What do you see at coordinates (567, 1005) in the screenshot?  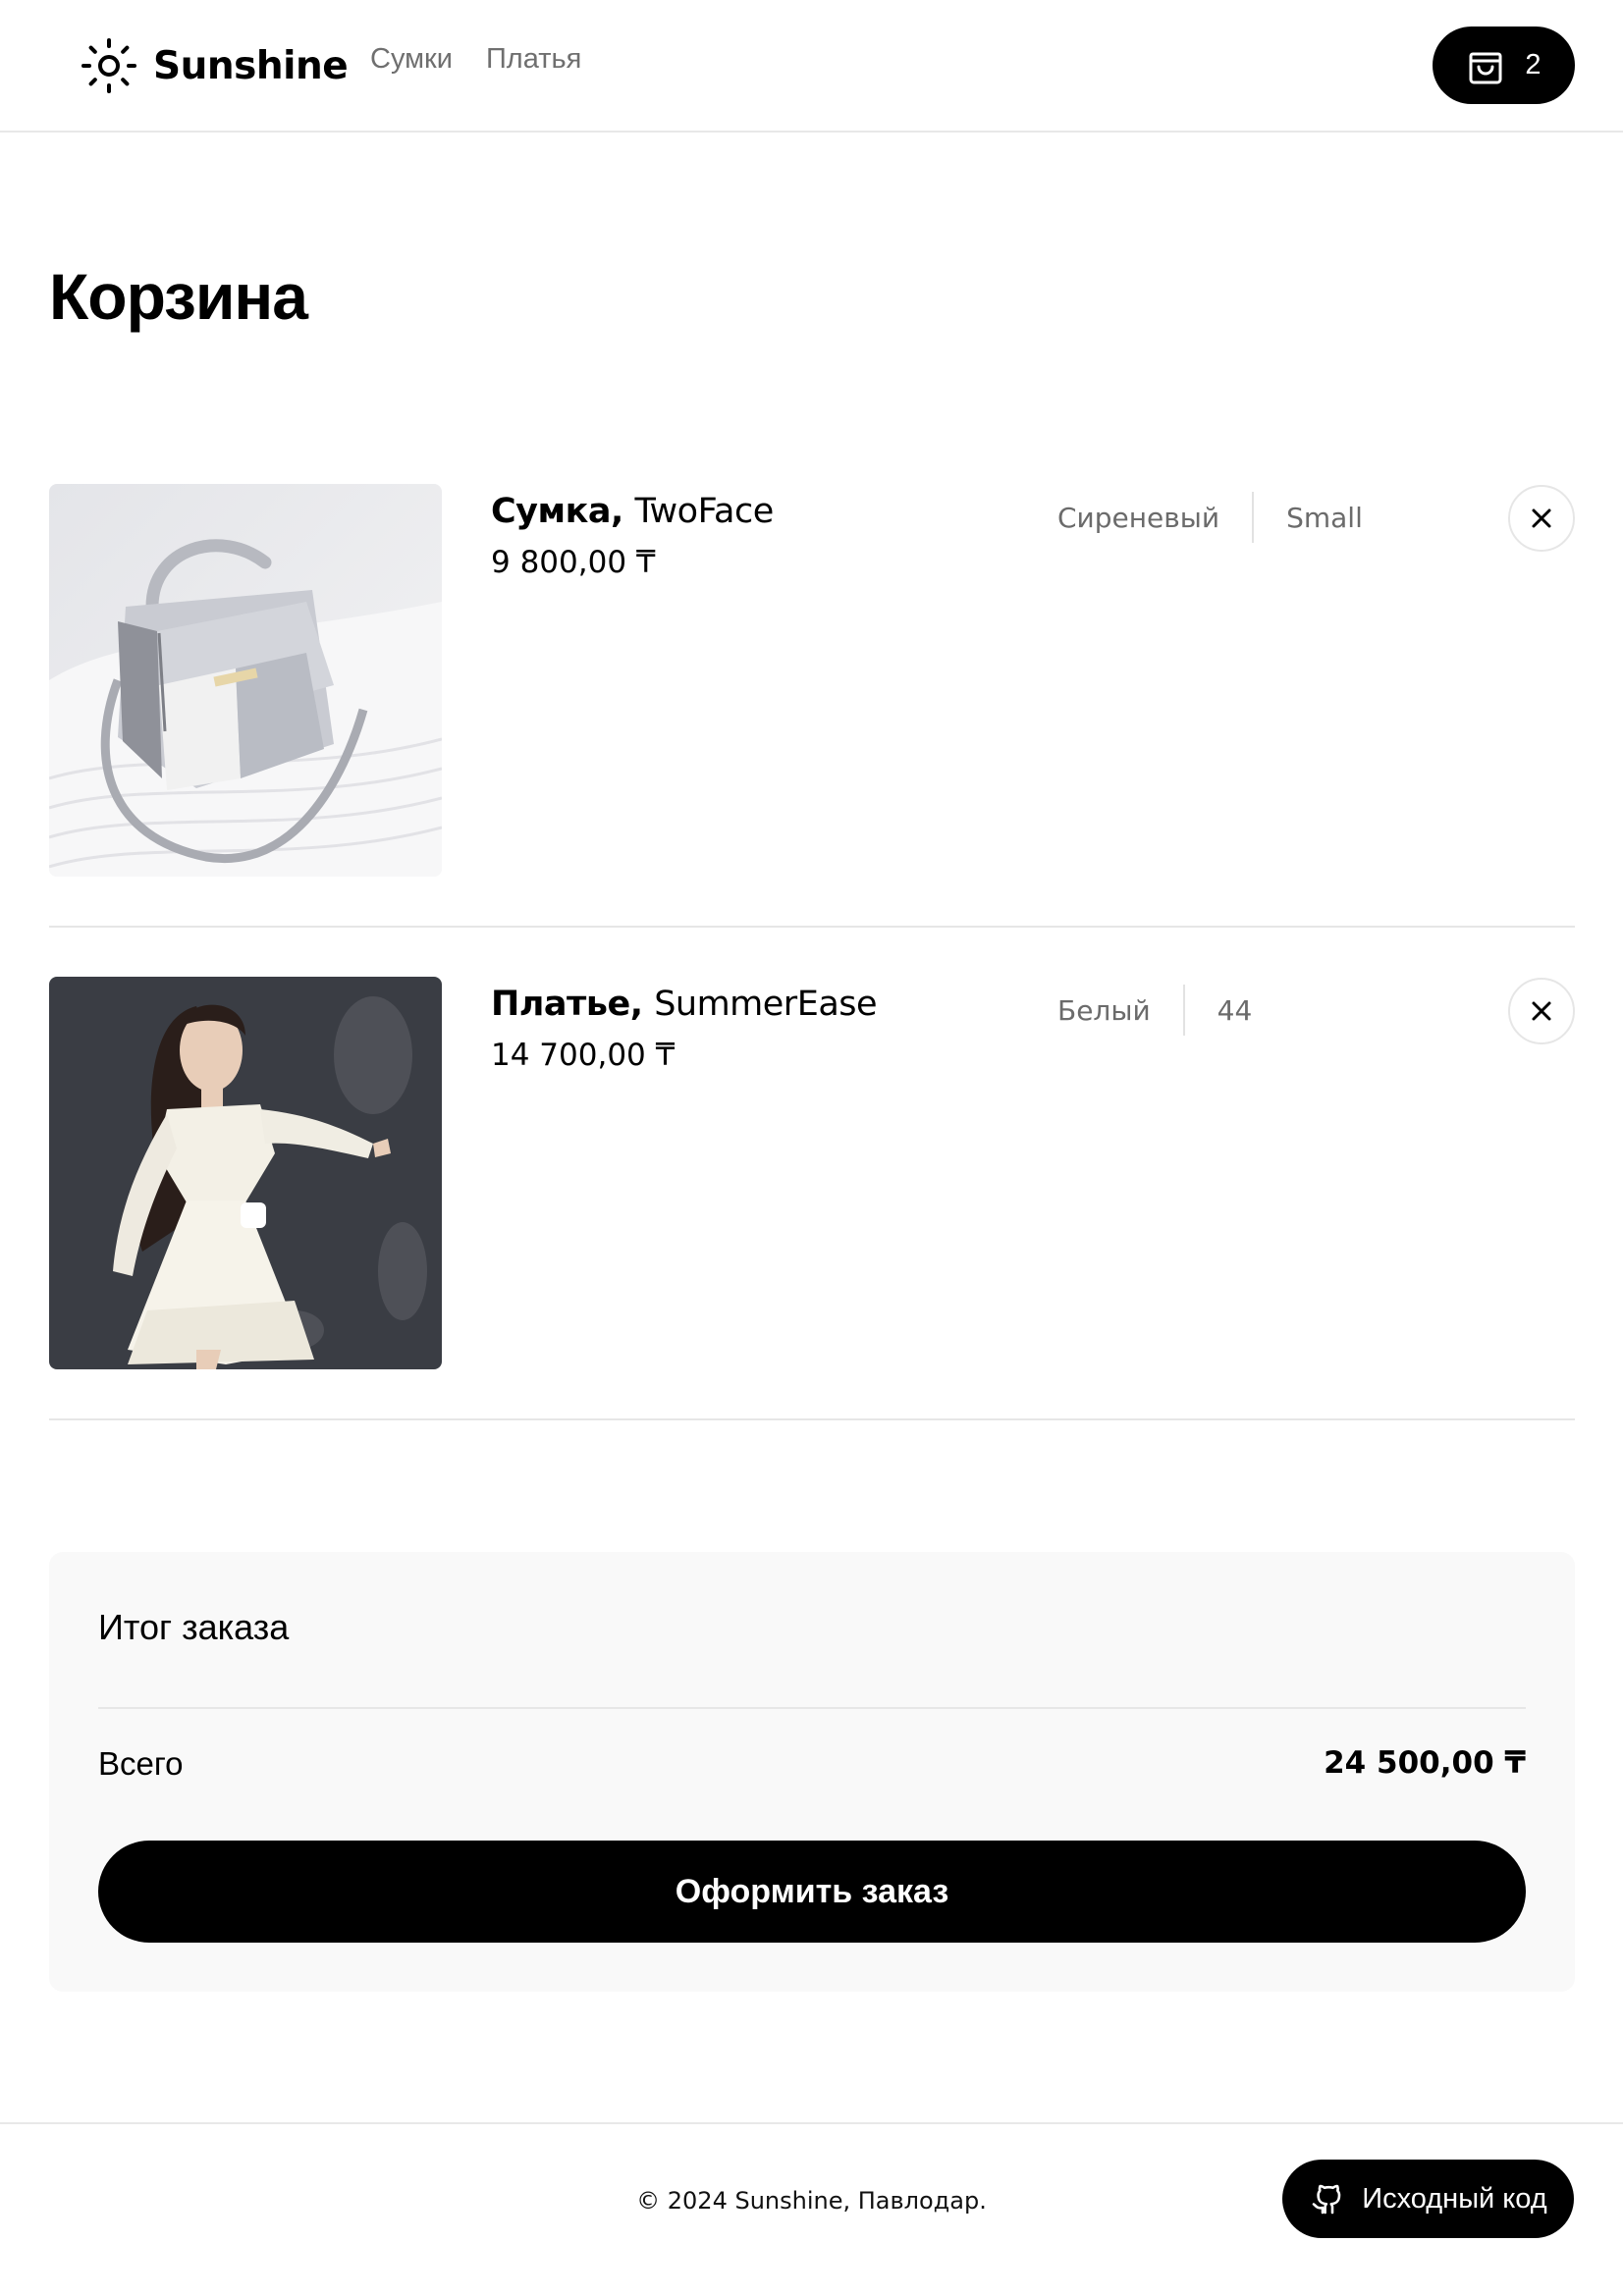 I see `product-name-type: Платье,` at bounding box center [567, 1005].